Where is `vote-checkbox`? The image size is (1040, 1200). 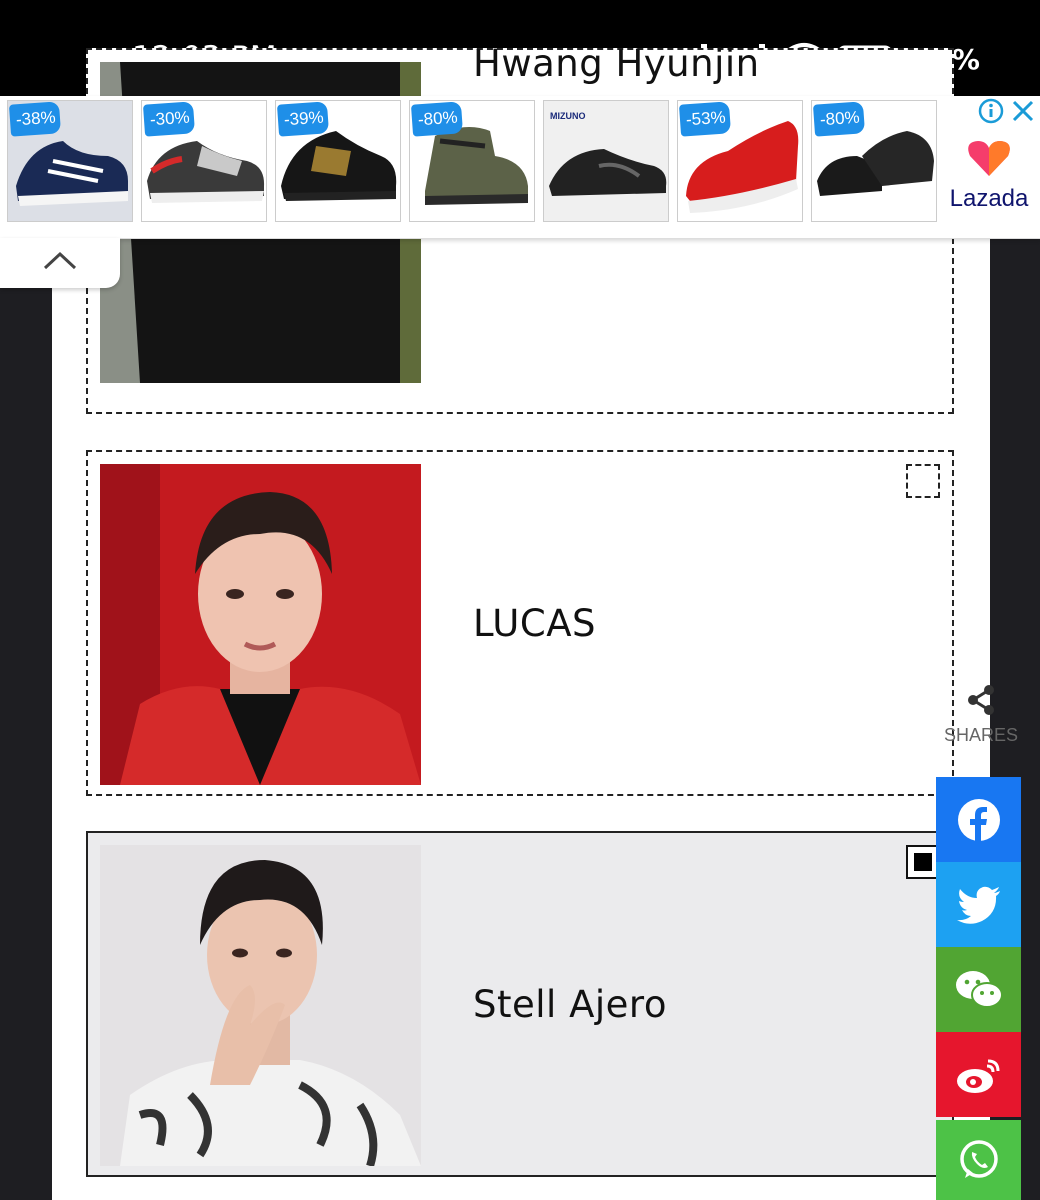
vote-checkbox is located at coordinates (923, 481).